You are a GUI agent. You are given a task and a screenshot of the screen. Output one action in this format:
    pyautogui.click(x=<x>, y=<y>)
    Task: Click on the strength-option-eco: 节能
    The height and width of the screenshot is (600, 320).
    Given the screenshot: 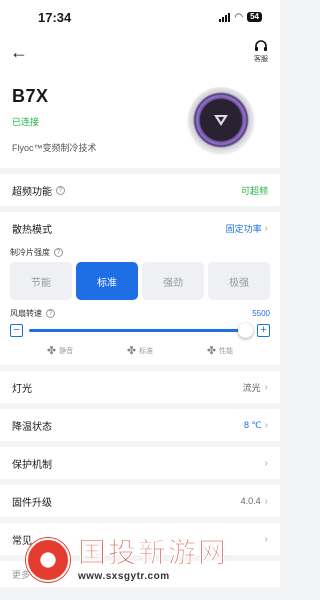 What is the action you would take?
    pyautogui.click(x=41, y=281)
    